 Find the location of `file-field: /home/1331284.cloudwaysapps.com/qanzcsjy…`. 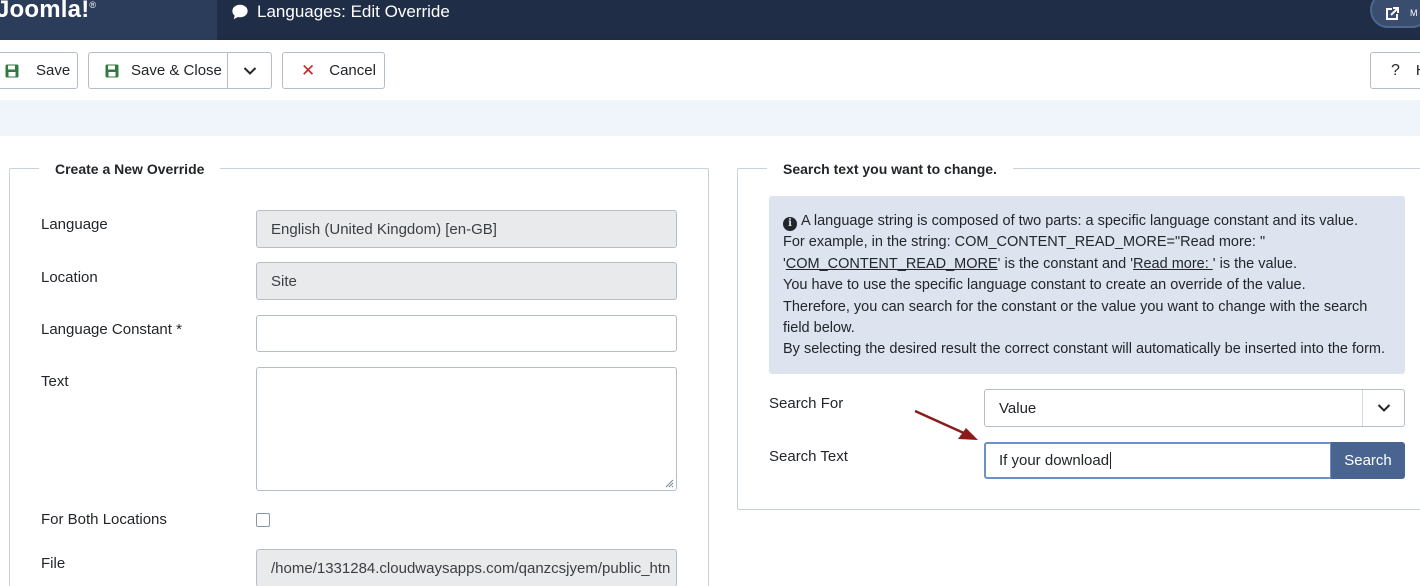

file-field: /home/1331284.cloudwaysapps.com/qanzcsjy… is located at coordinates (466, 567).